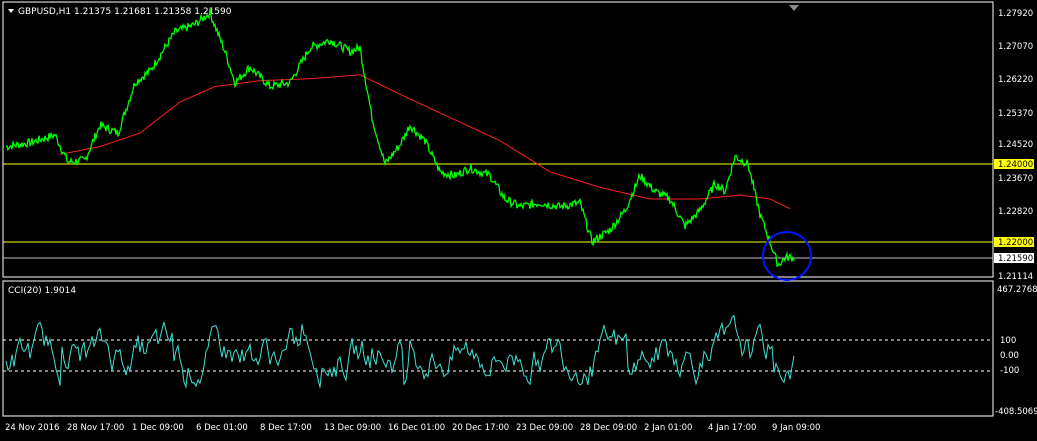 This screenshot has height=441, width=1037. Describe the element at coordinates (1015, 114) in the screenshot. I see `price-tick: 1.25370` at that location.